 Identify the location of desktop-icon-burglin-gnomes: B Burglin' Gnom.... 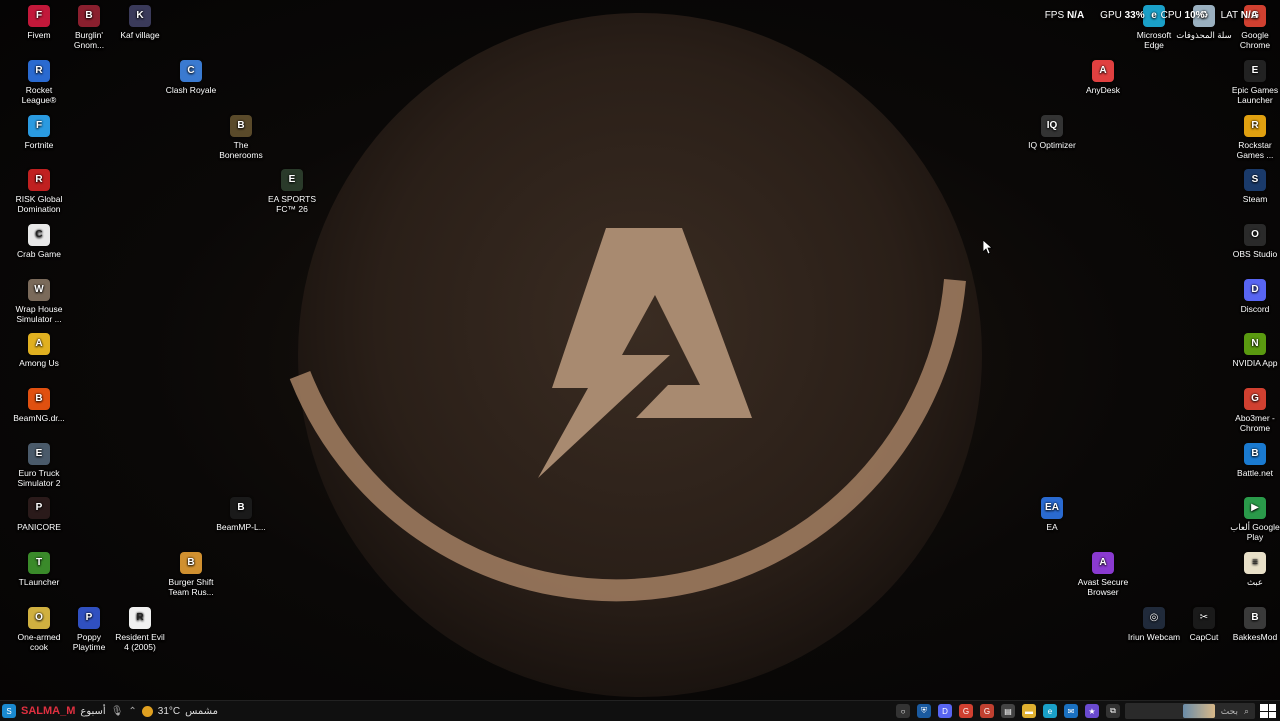
(89, 27).